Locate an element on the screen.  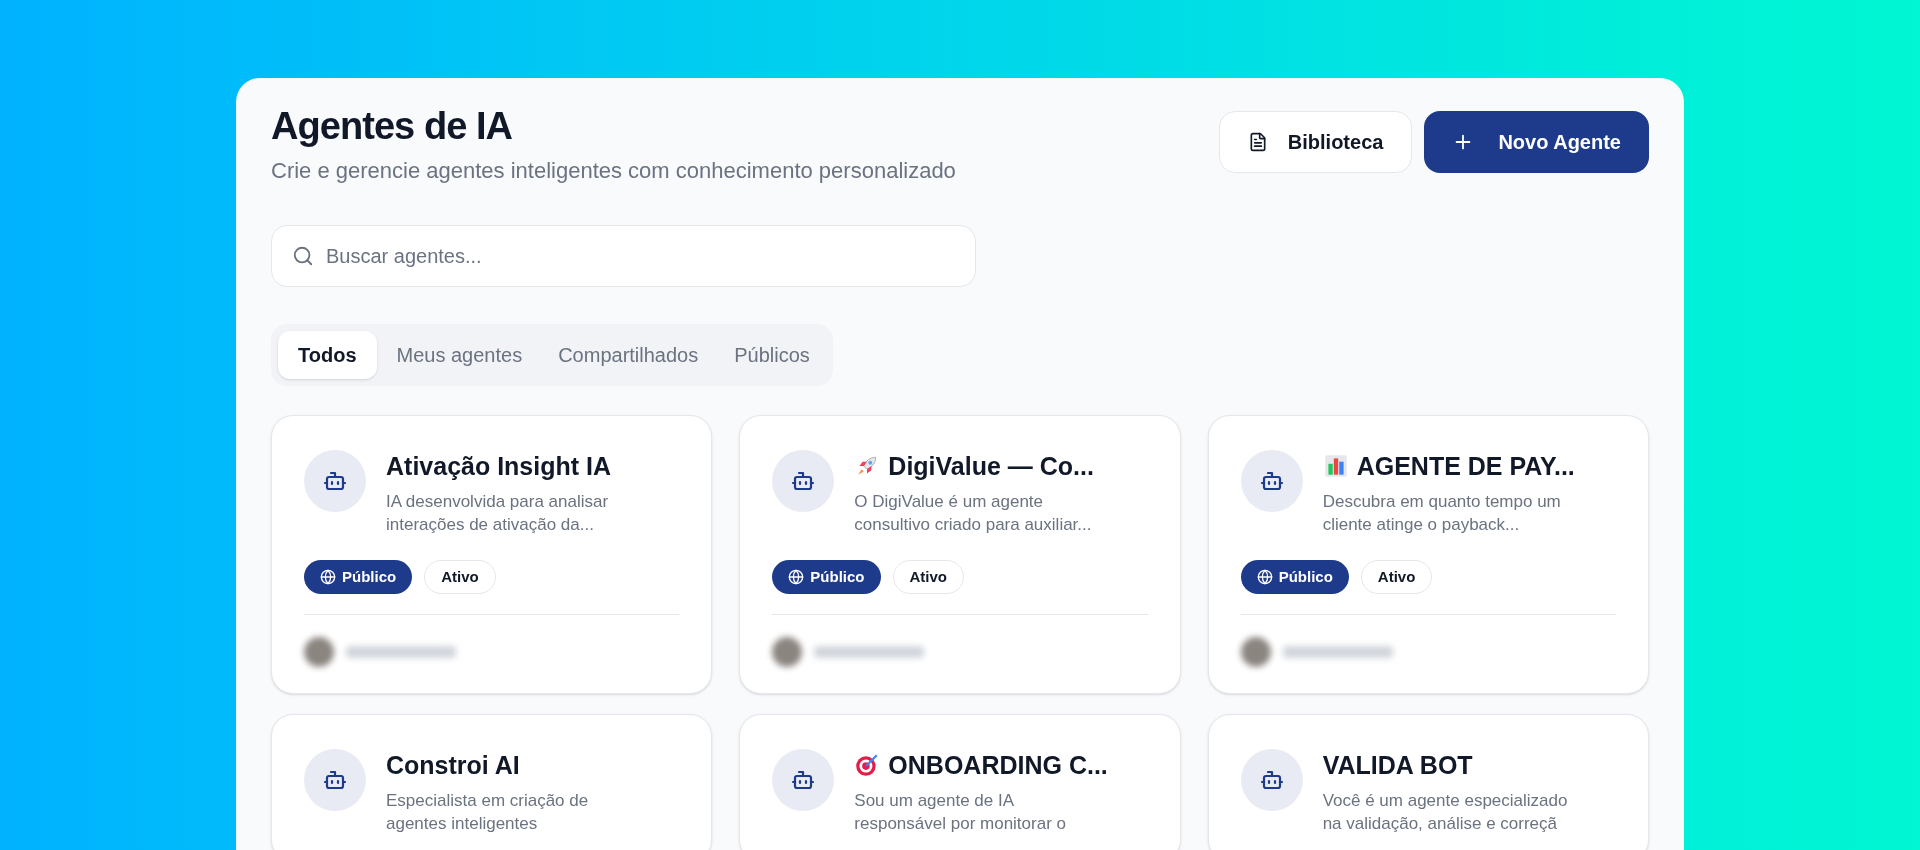
new-agent-button: Novo Agente is located at coordinates (1536, 142).